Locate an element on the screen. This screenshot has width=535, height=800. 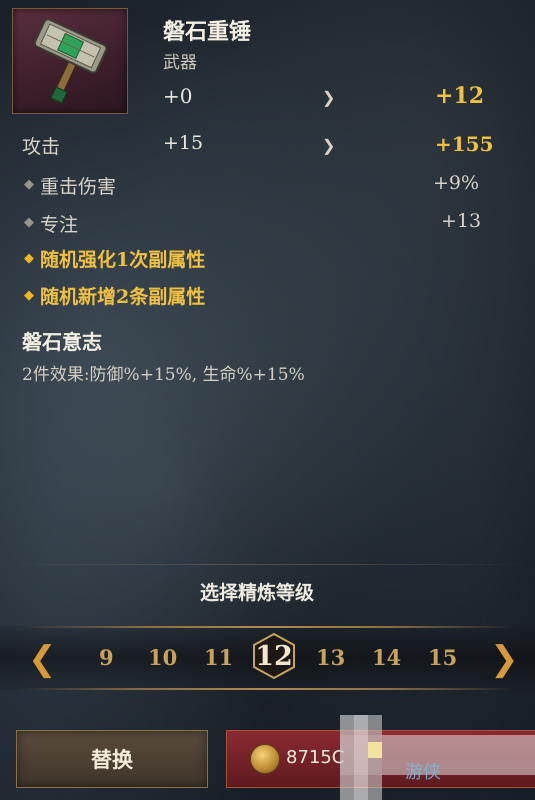
hammer-icon is located at coordinates (70, 61).